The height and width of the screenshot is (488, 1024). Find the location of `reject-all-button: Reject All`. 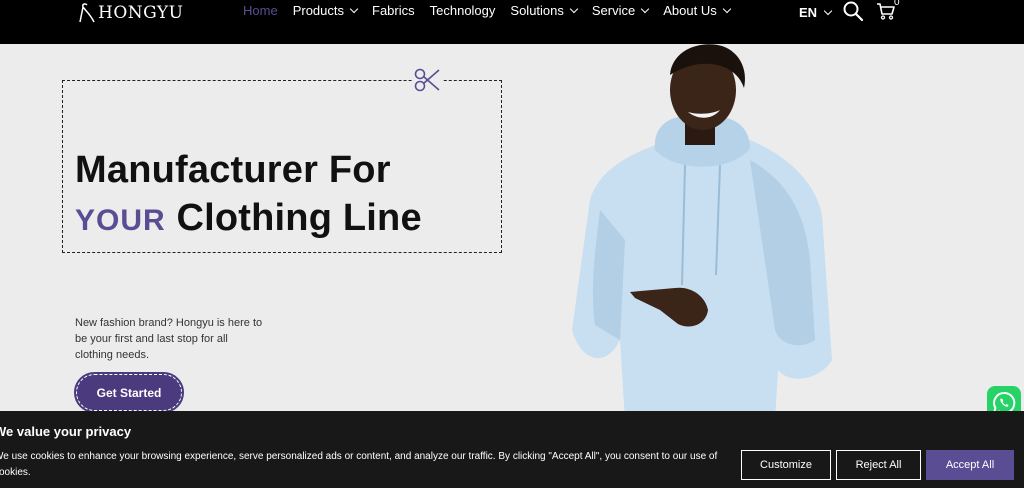

reject-all-button: Reject All is located at coordinates (878, 465).